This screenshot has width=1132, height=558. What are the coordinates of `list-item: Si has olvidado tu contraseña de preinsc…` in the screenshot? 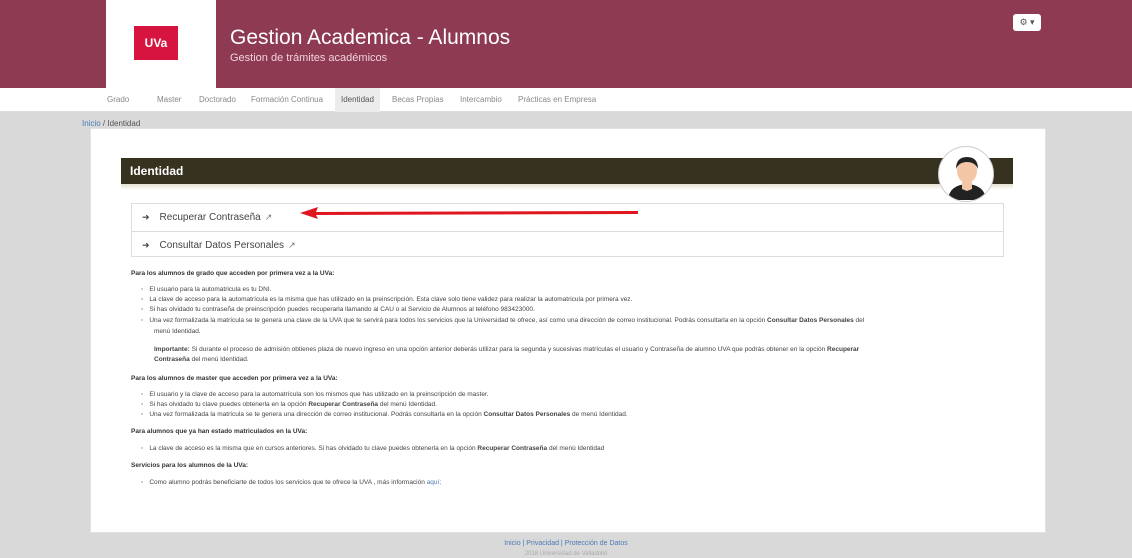 It's located at (338, 309).